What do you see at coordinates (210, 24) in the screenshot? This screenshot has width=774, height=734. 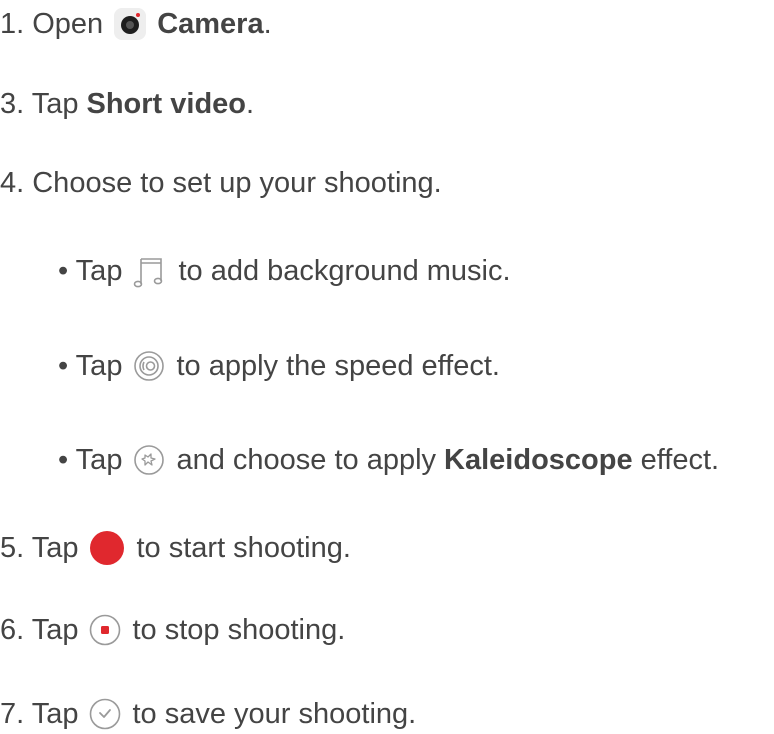 I see `camera-app-name: Camera` at bounding box center [210, 24].